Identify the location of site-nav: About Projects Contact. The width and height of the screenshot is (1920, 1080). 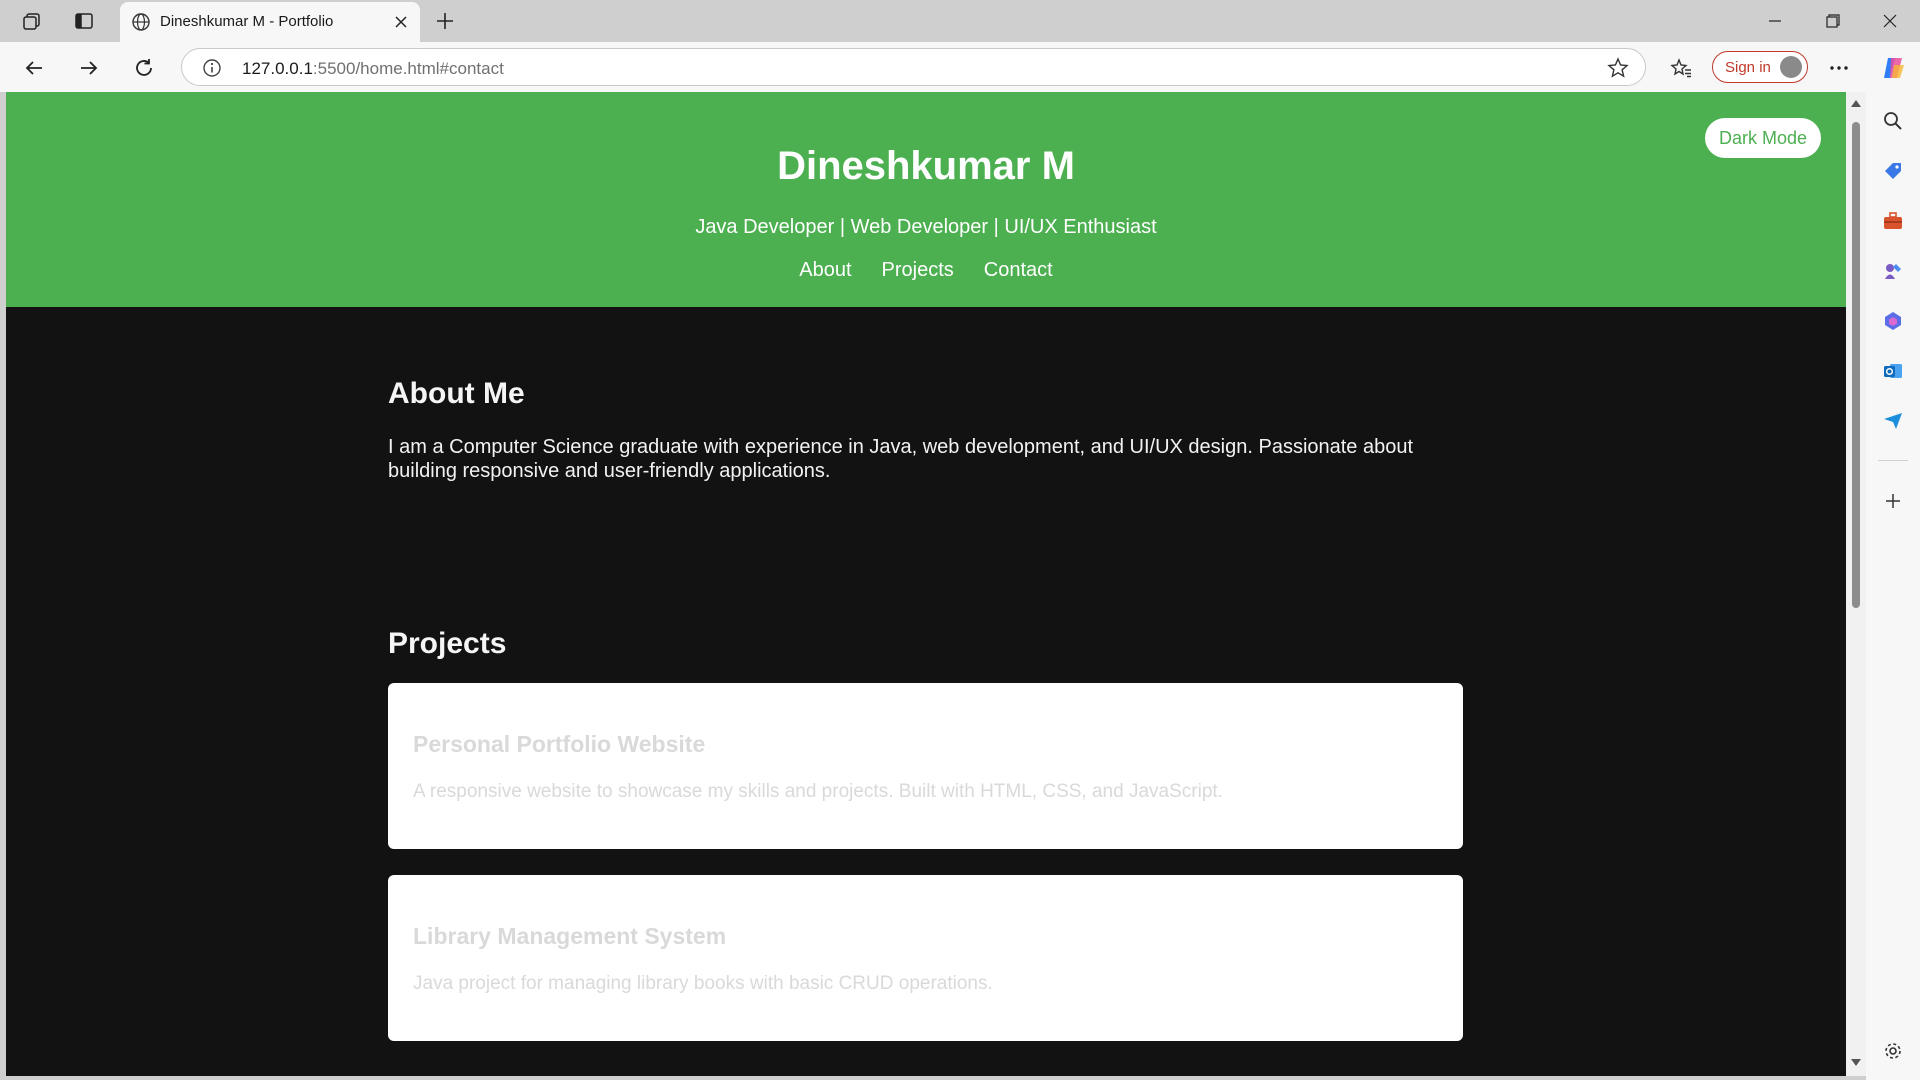
(926, 270).